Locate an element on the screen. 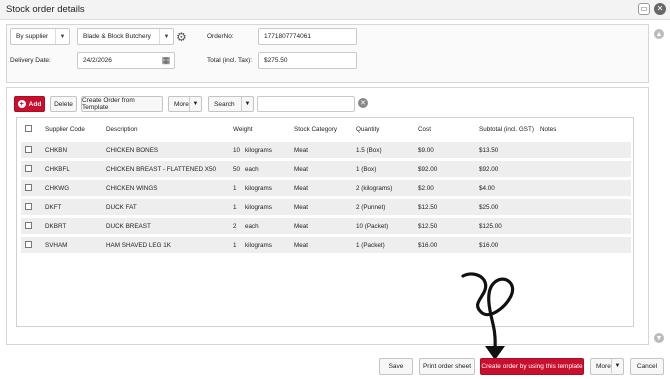 The height and width of the screenshot is (379, 670). cell-supplier-code: CHKWG is located at coordinates (57, 188).